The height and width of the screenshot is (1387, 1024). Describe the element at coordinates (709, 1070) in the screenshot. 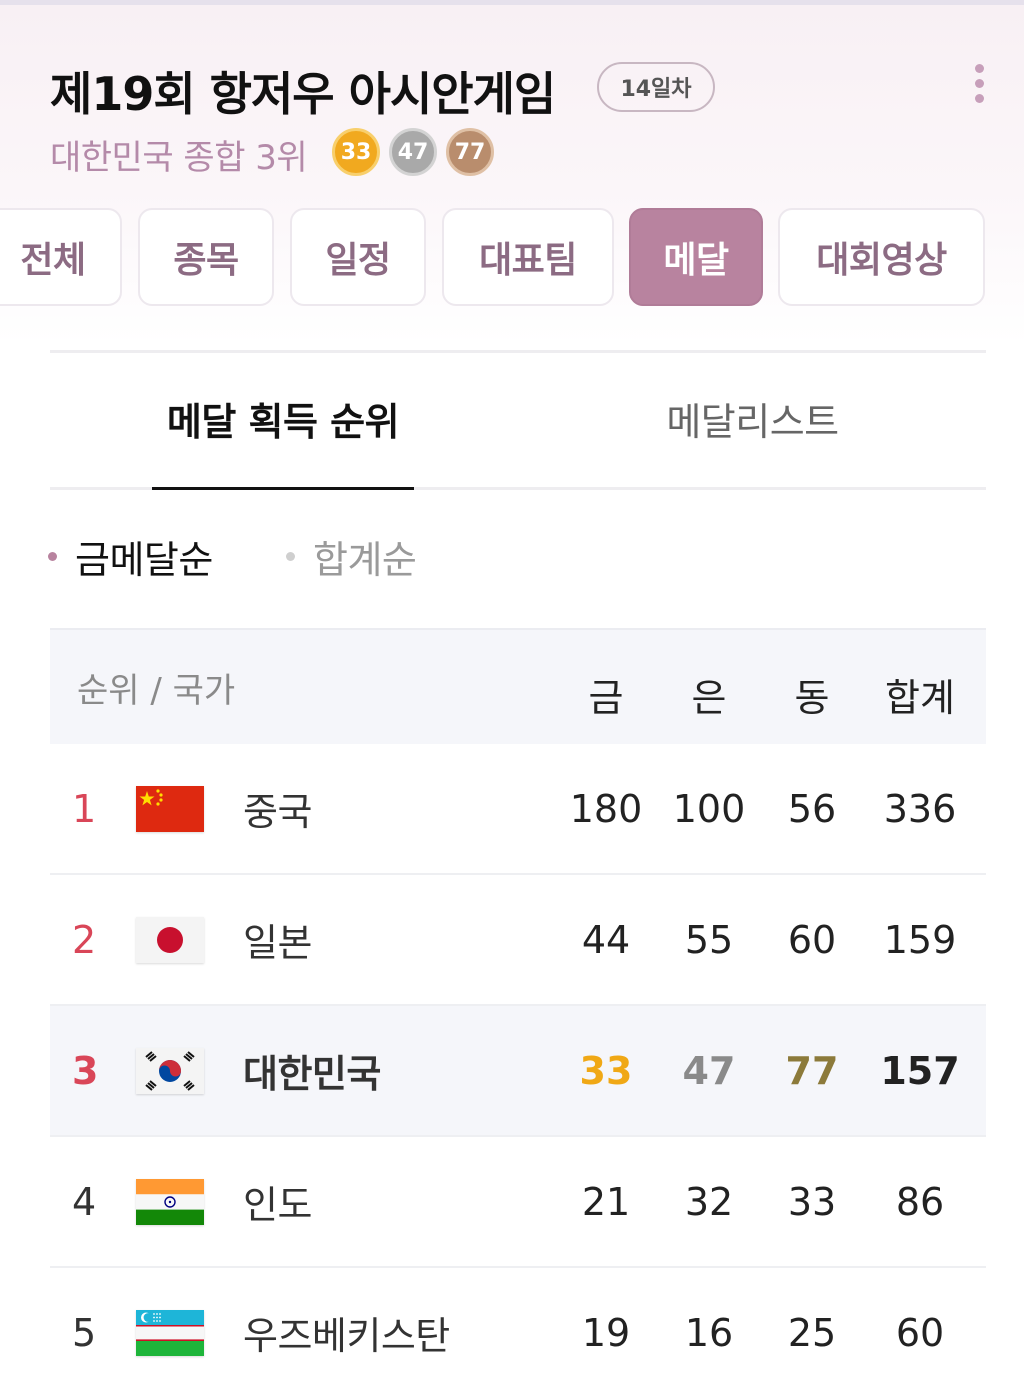

I see `silver-count: 47` at that location.